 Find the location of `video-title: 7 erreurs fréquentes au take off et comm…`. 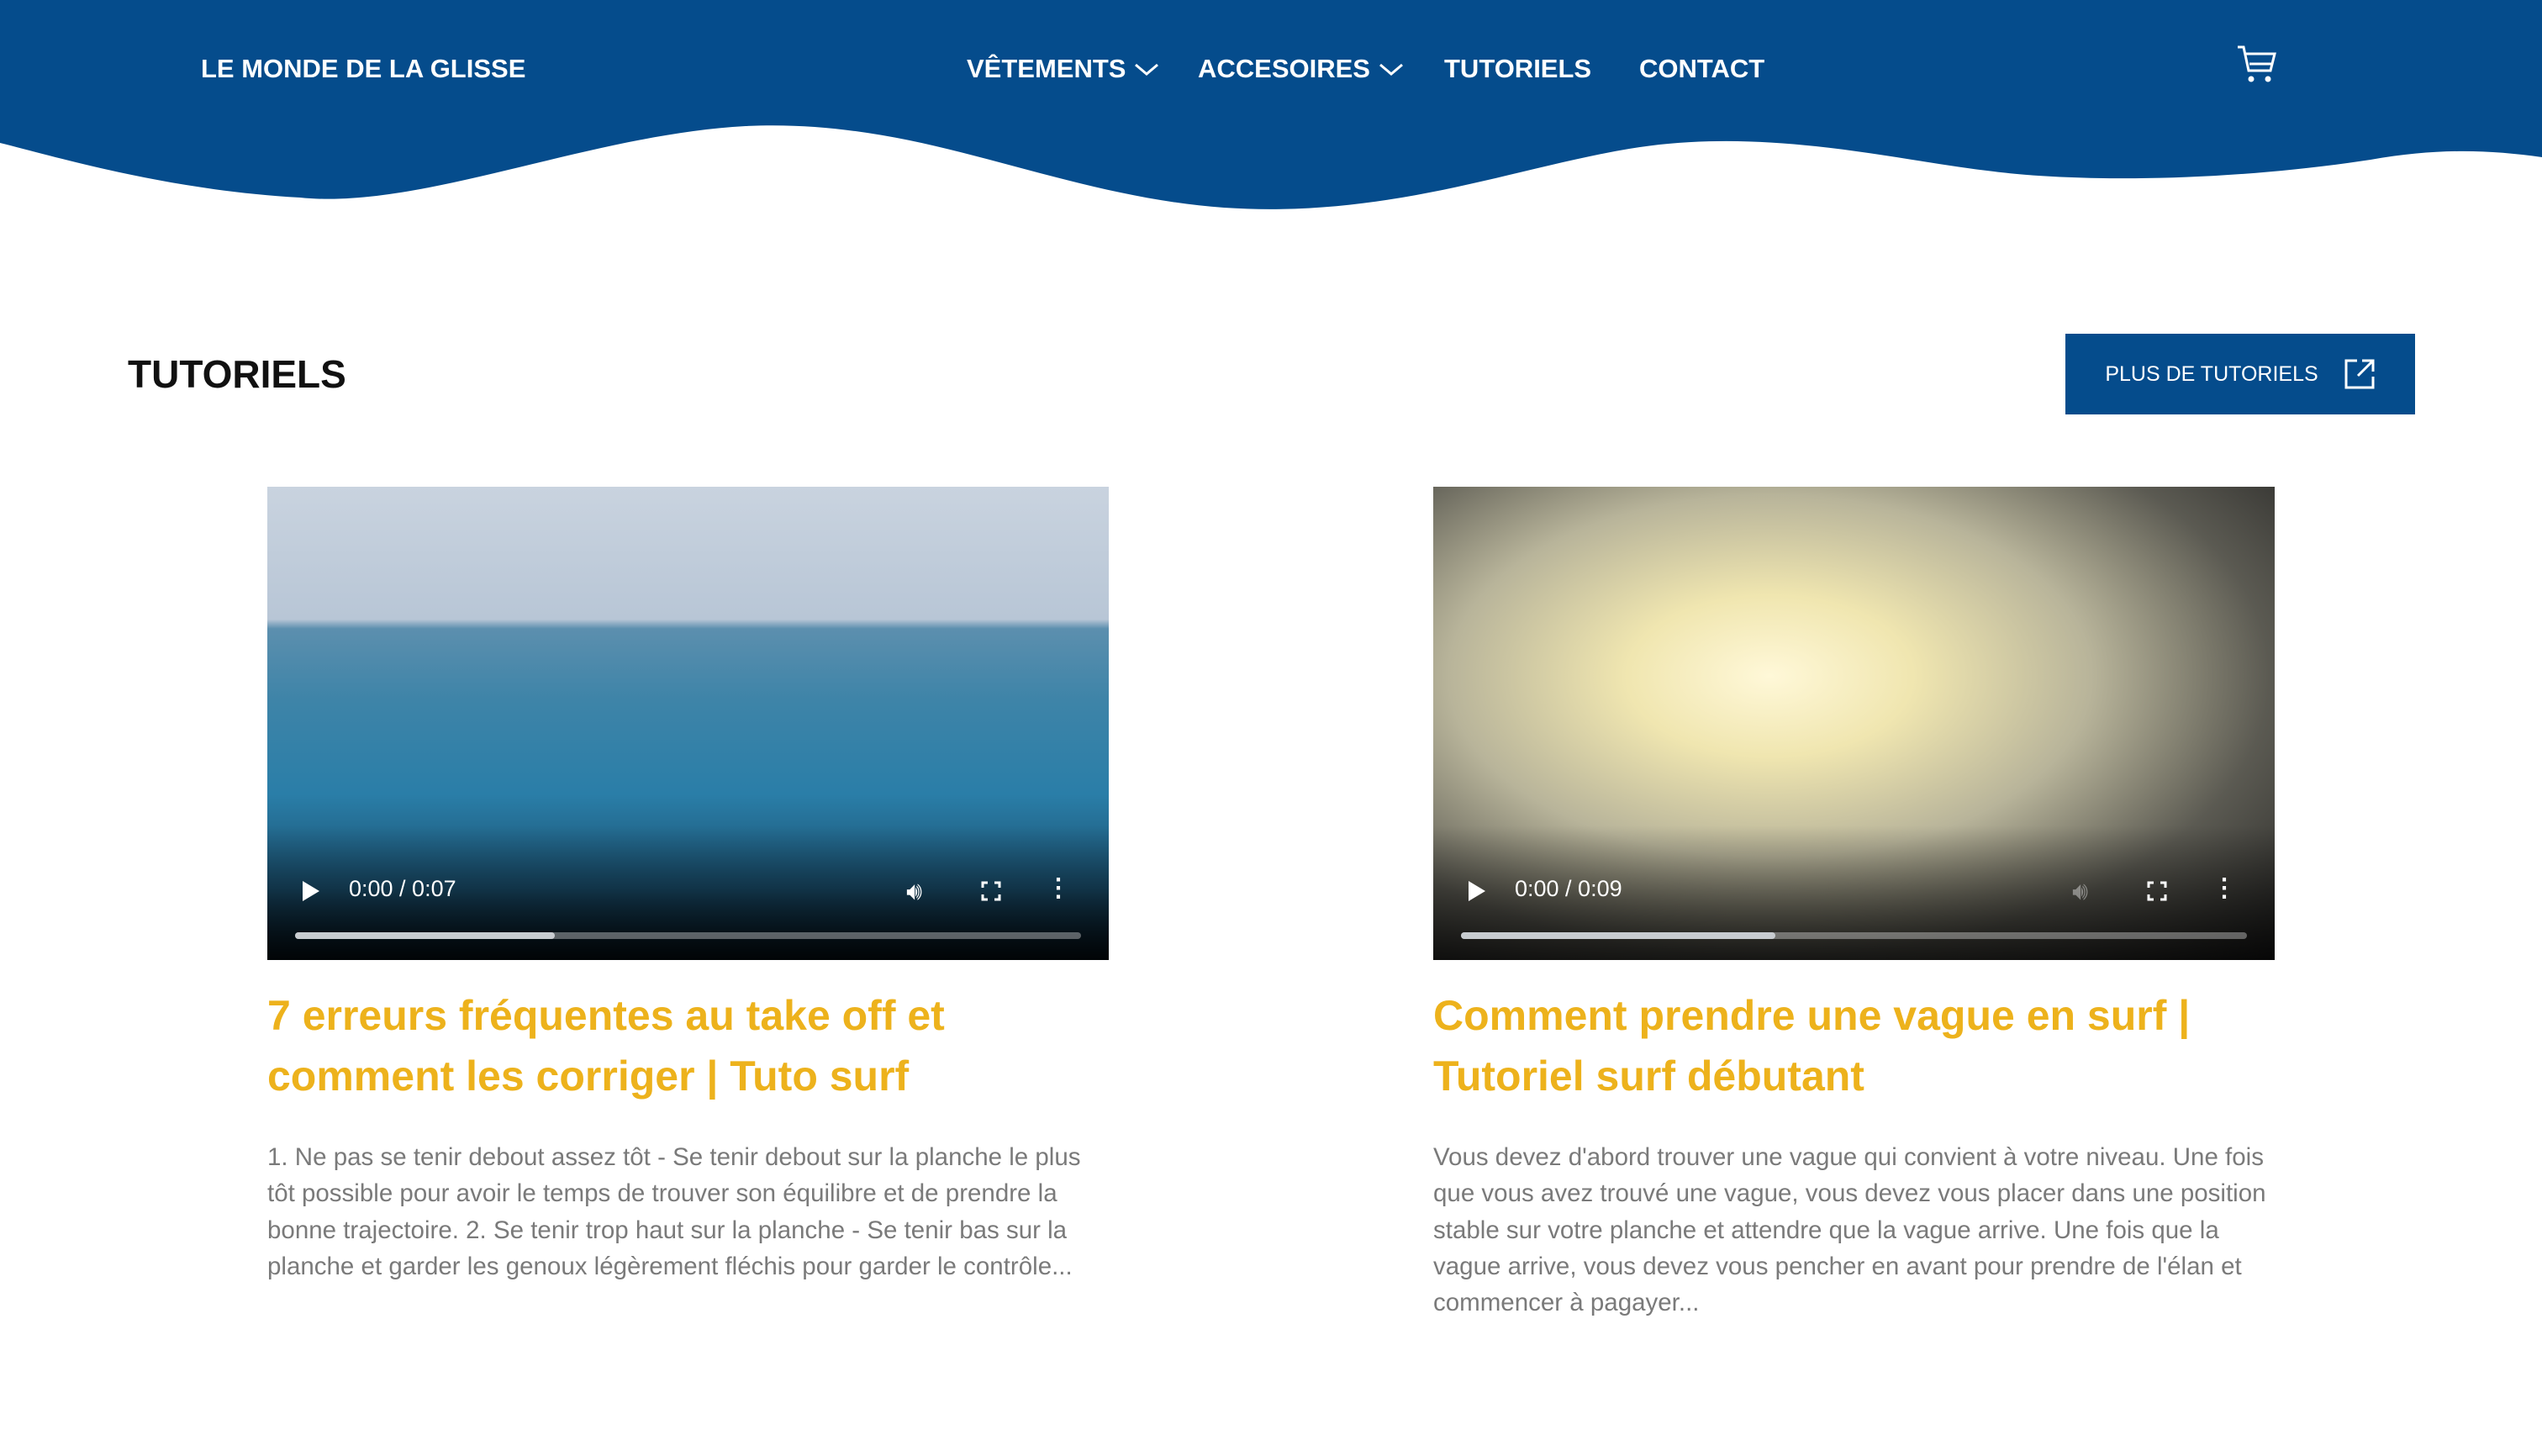

video-title: 7 erreurs fréquentes au take off et comm… is located at coordinates (688, 1045).